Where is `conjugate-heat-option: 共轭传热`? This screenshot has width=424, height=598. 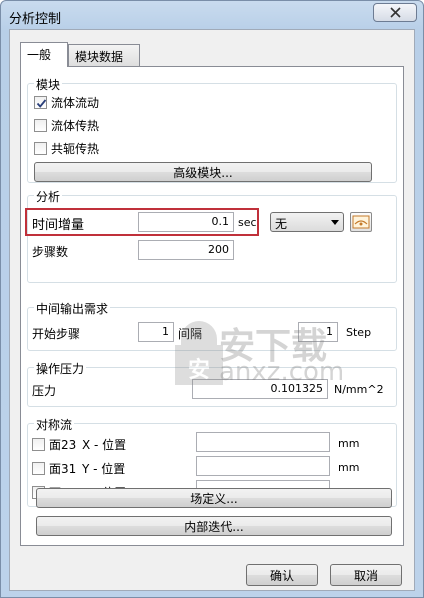 conjugate-heat-option: 共轭传热 is located at coordinates (66, 148).